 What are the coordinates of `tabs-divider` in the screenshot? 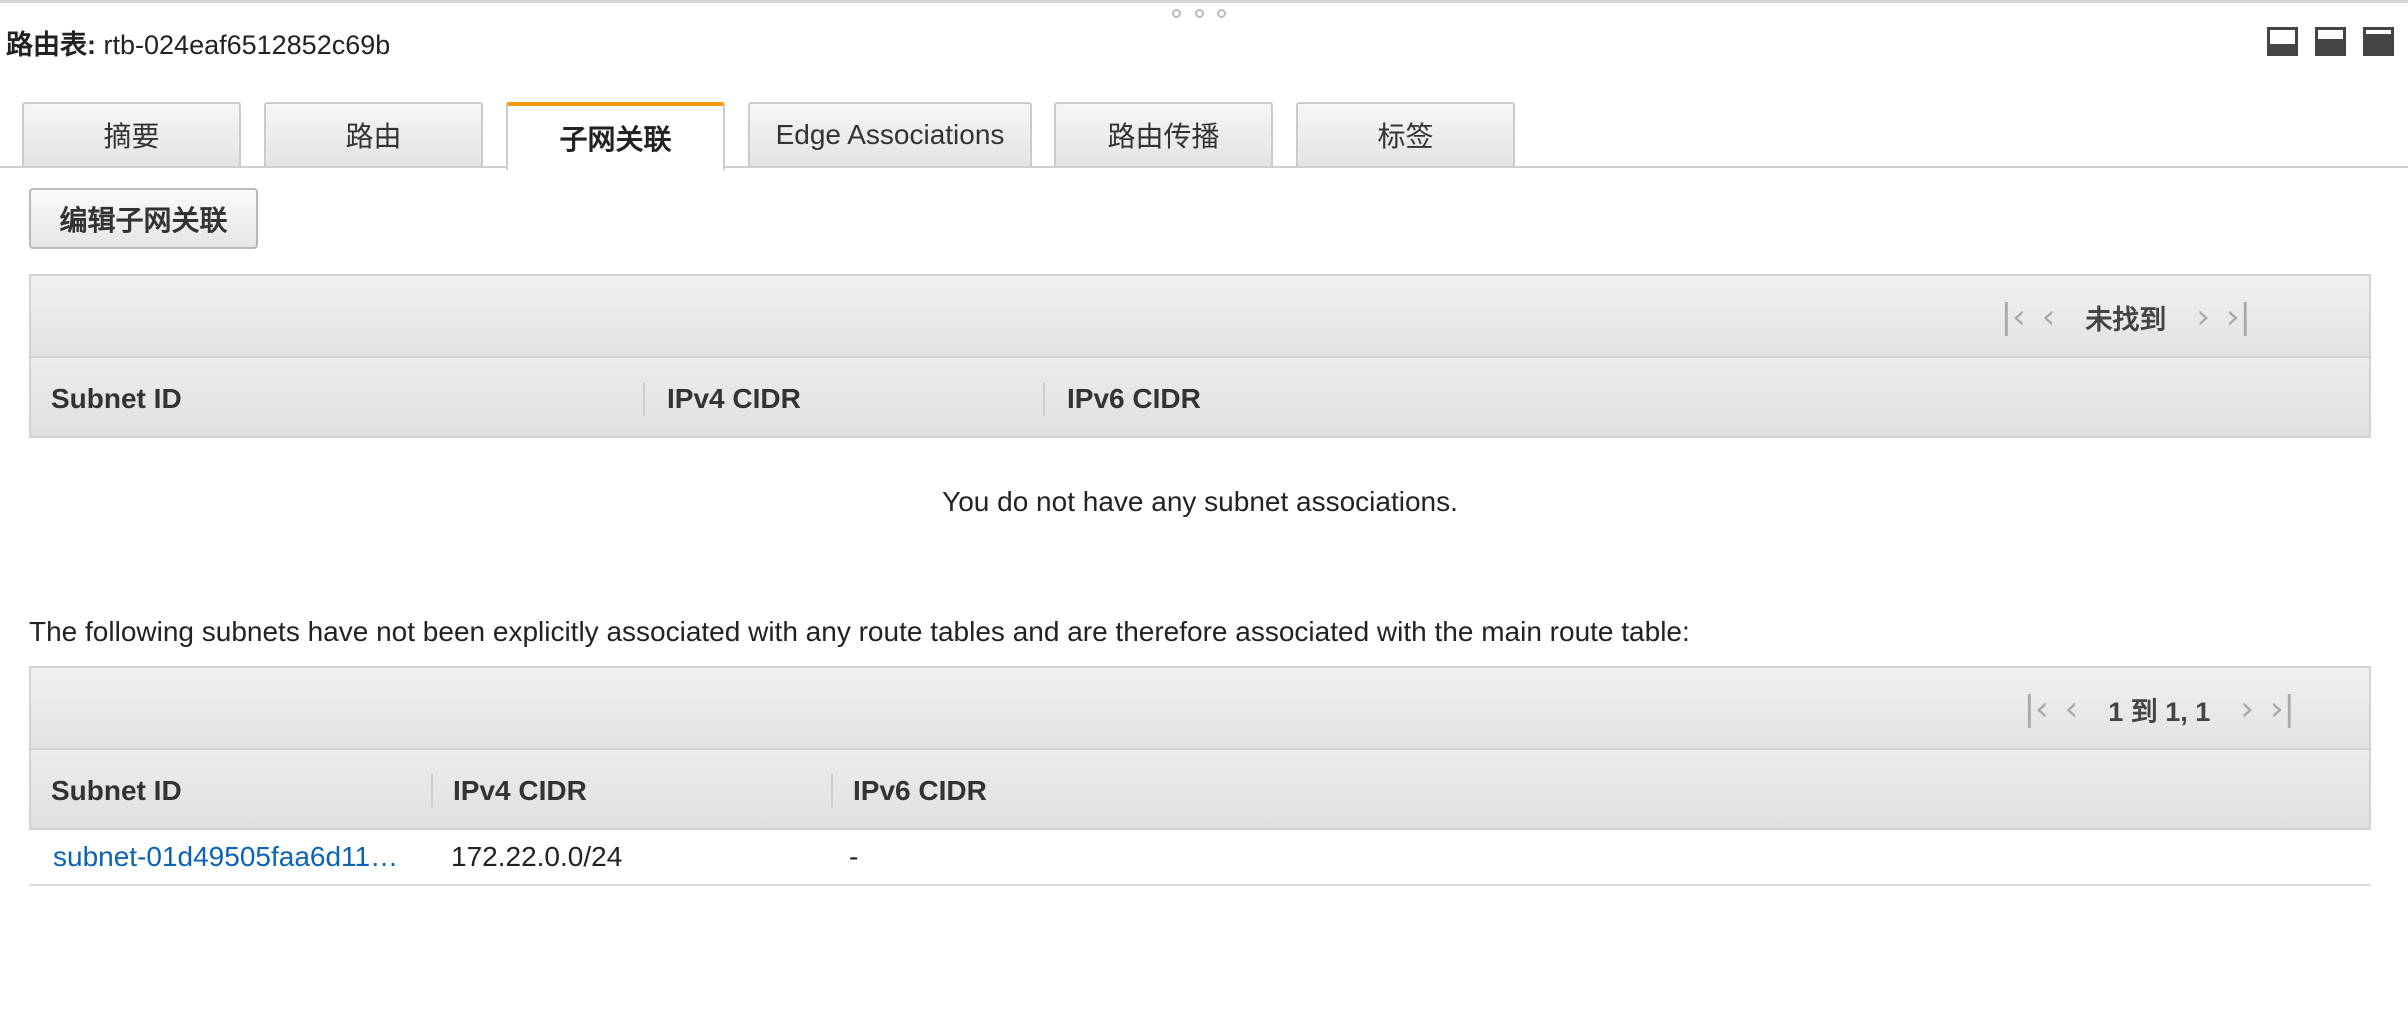 It's located at (1204, 167).